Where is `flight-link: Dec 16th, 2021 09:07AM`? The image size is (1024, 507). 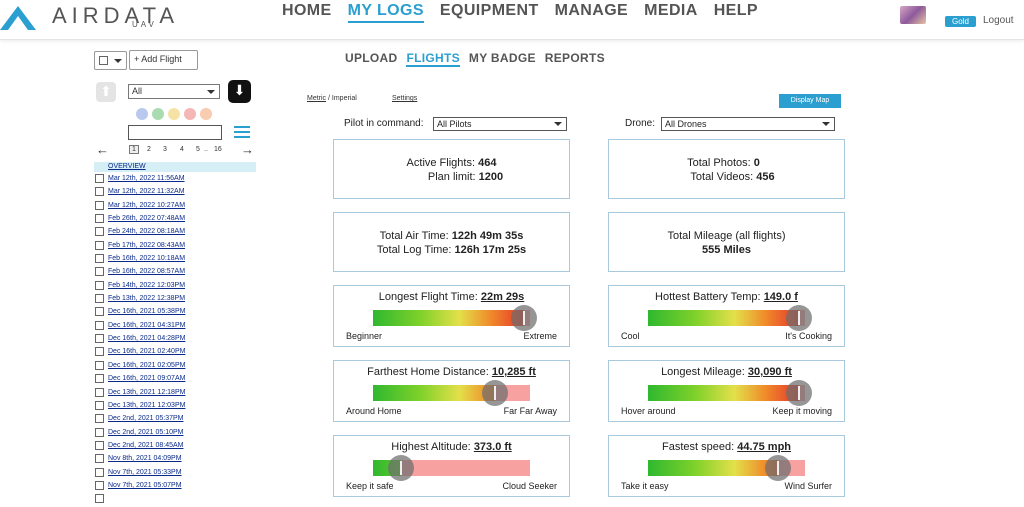
flight-link: Dec 16th, 2021 09:07AM is located at coordinates (146, 378).